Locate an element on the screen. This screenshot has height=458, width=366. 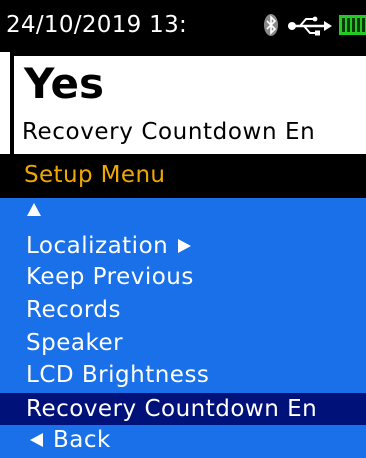
back-label: Back is located at coordinates (82, 440).